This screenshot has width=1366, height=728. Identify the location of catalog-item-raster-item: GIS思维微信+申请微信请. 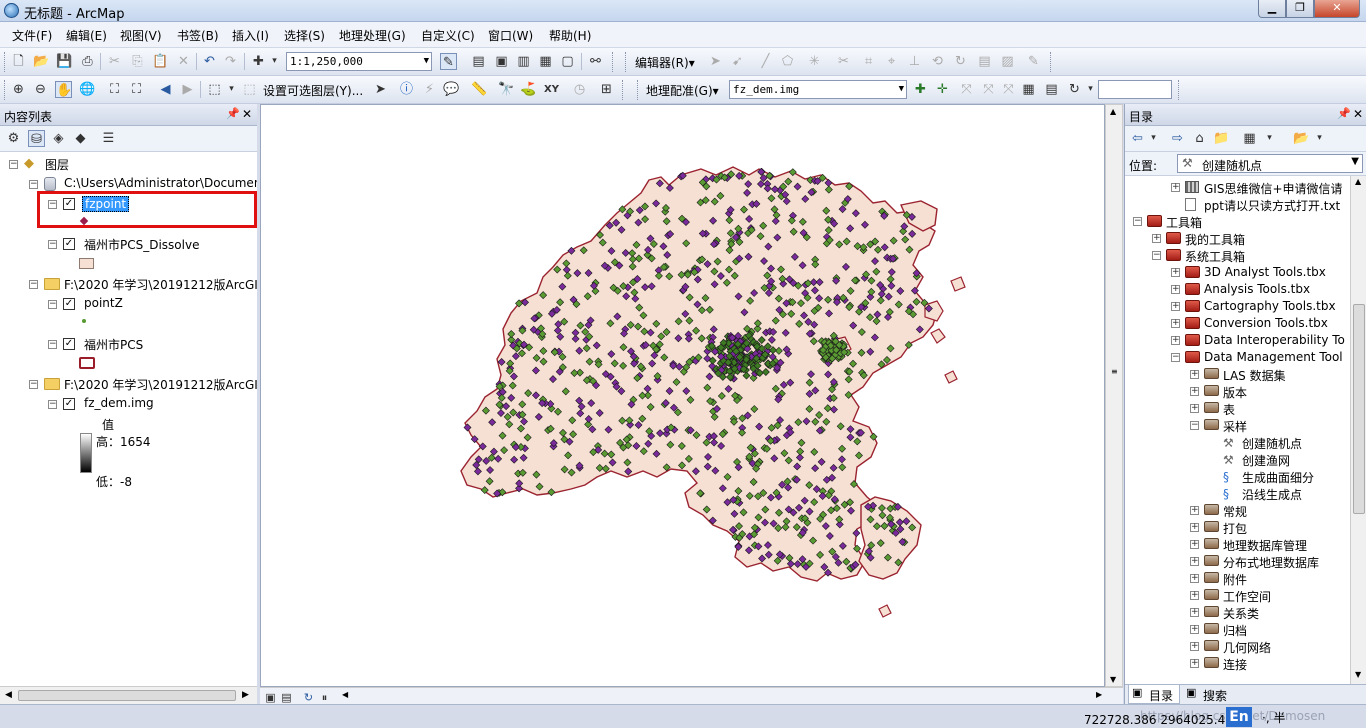
(1273, 188).